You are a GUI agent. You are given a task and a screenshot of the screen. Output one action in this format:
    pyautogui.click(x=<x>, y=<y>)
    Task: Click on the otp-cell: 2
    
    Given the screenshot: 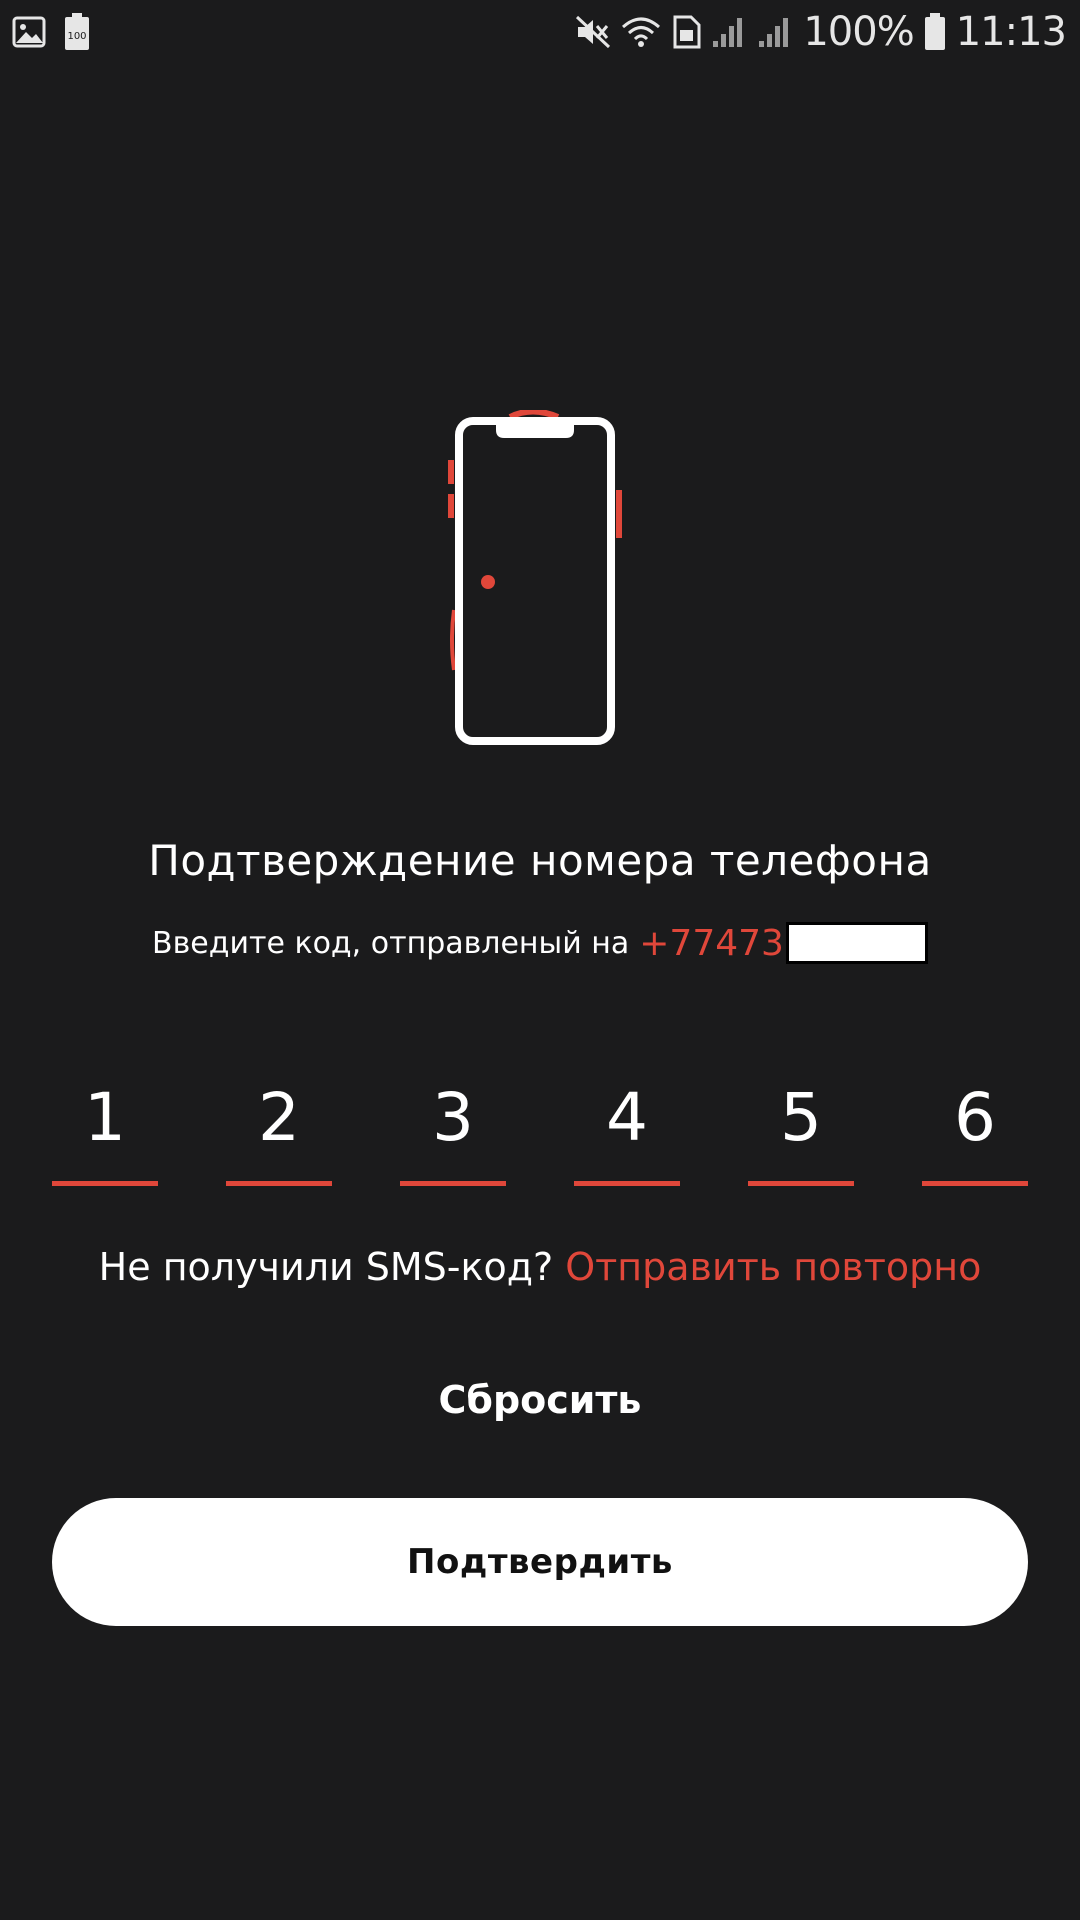 What is the action you would take?
    pyautogui.click(x=279, y=1128)
    